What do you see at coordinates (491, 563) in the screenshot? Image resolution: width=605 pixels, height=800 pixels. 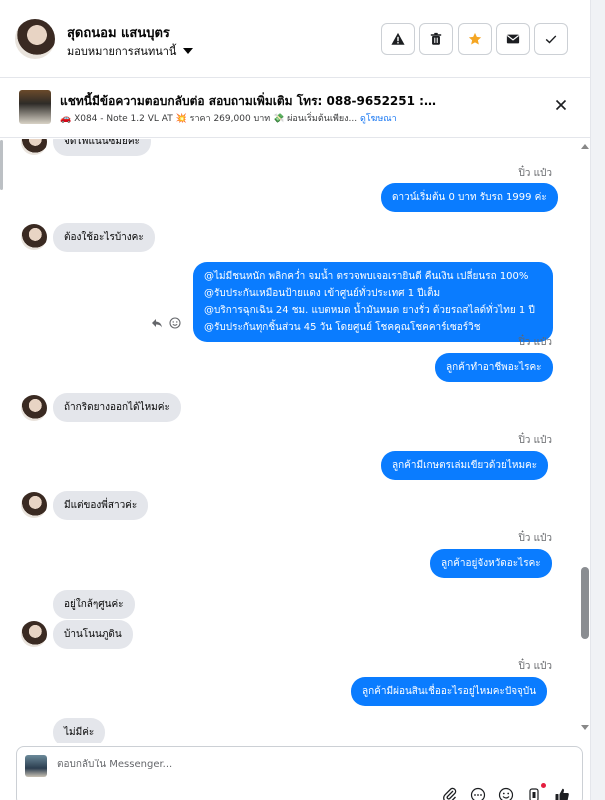 I see `outgoing-message: ลูกค้าอยู่จังหวัดอะไรคะ` at bounding box center [491, 563].